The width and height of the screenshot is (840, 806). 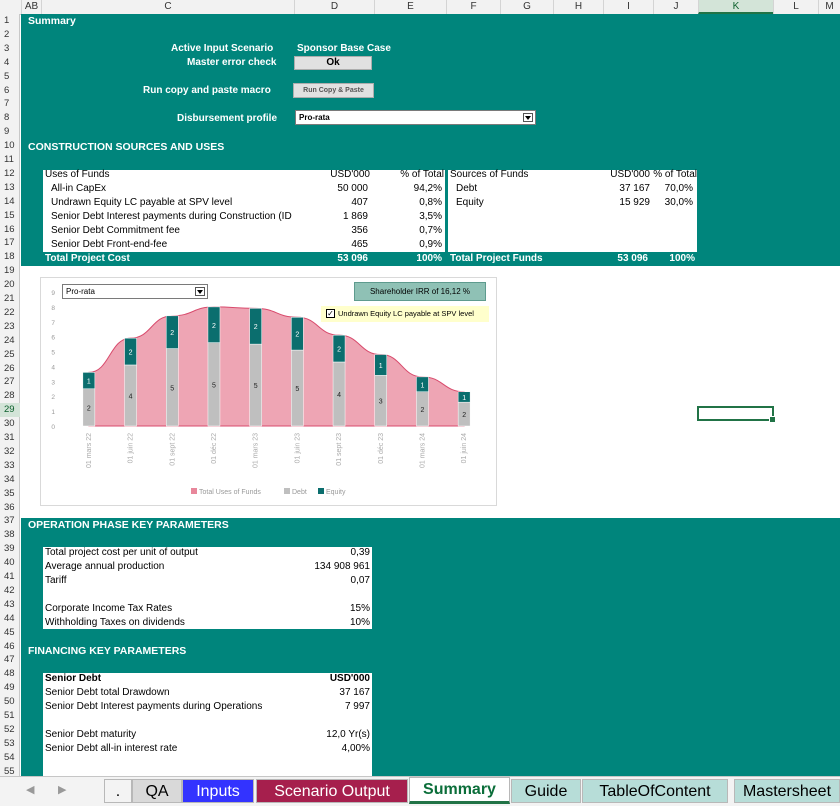 What do you see at coordinates (10, 7) in the screenshot?
I see `select-all-corner` at bounding box center [10, 7].